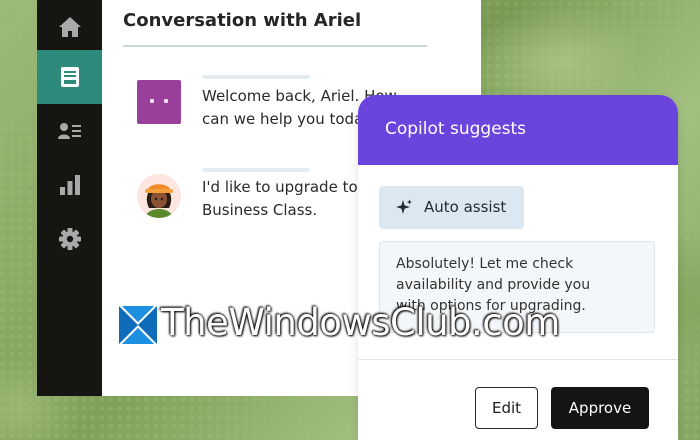 Image resolution: width=700 pixels, height=440 pixels. I want to click on bot-avatar, so click(159, 102).